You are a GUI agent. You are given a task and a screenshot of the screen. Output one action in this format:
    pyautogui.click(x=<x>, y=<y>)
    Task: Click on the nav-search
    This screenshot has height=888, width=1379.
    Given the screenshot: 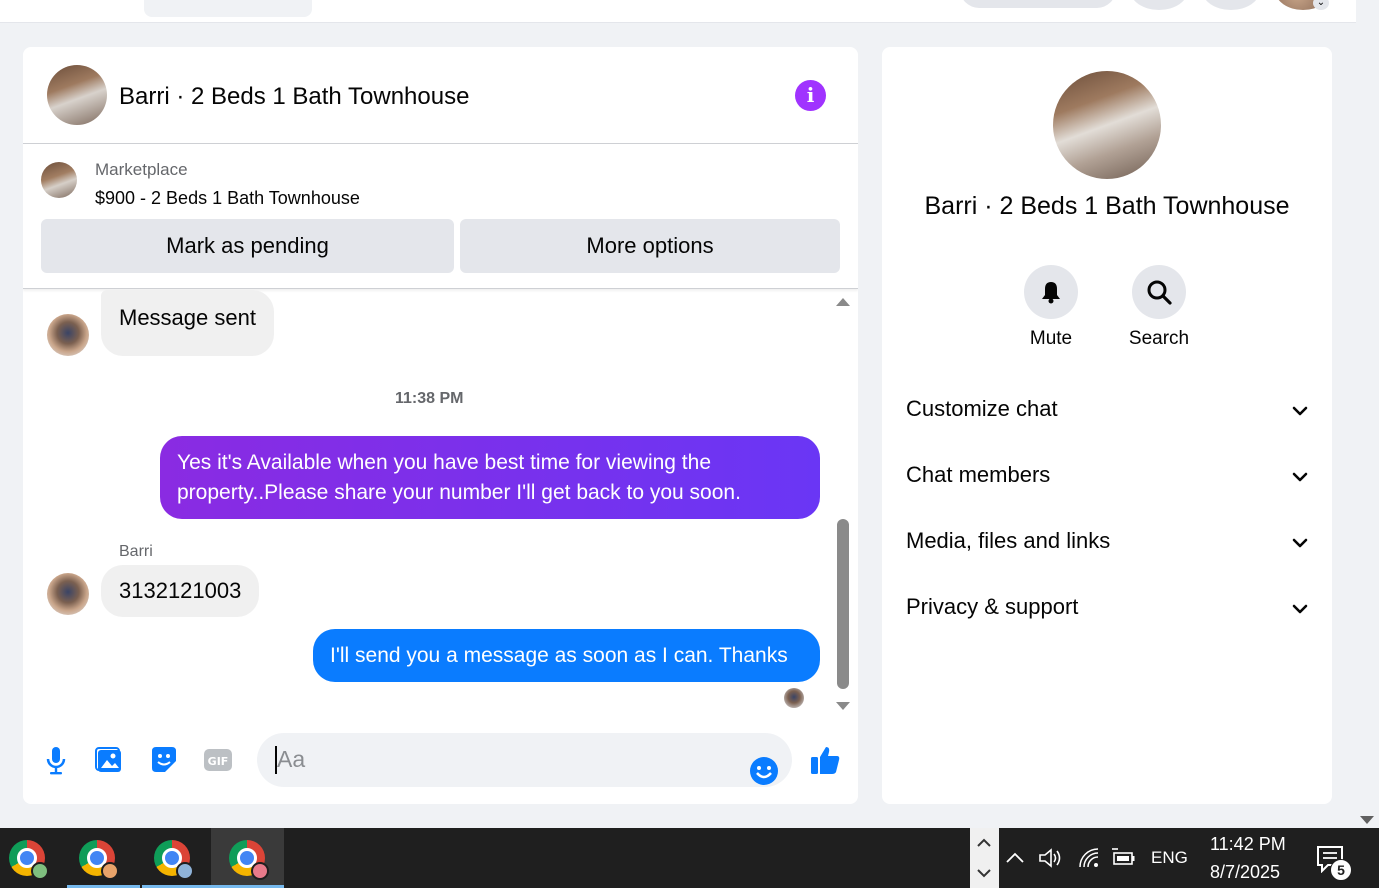 What is the action you would take?
    pyautogui.click(x=1038, y=4)
    